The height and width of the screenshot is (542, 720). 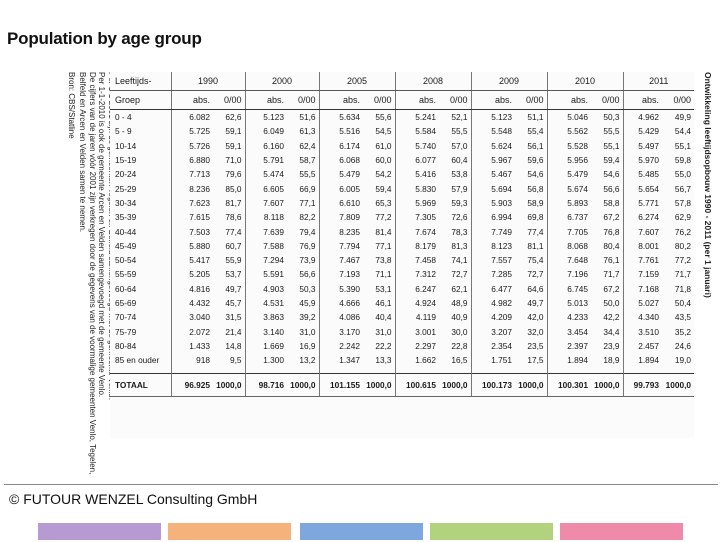 What do you see at coordinates (126, 288) in the screenshot?
I see `age-group-cell: 60-64` at bounding box center [126, 288].